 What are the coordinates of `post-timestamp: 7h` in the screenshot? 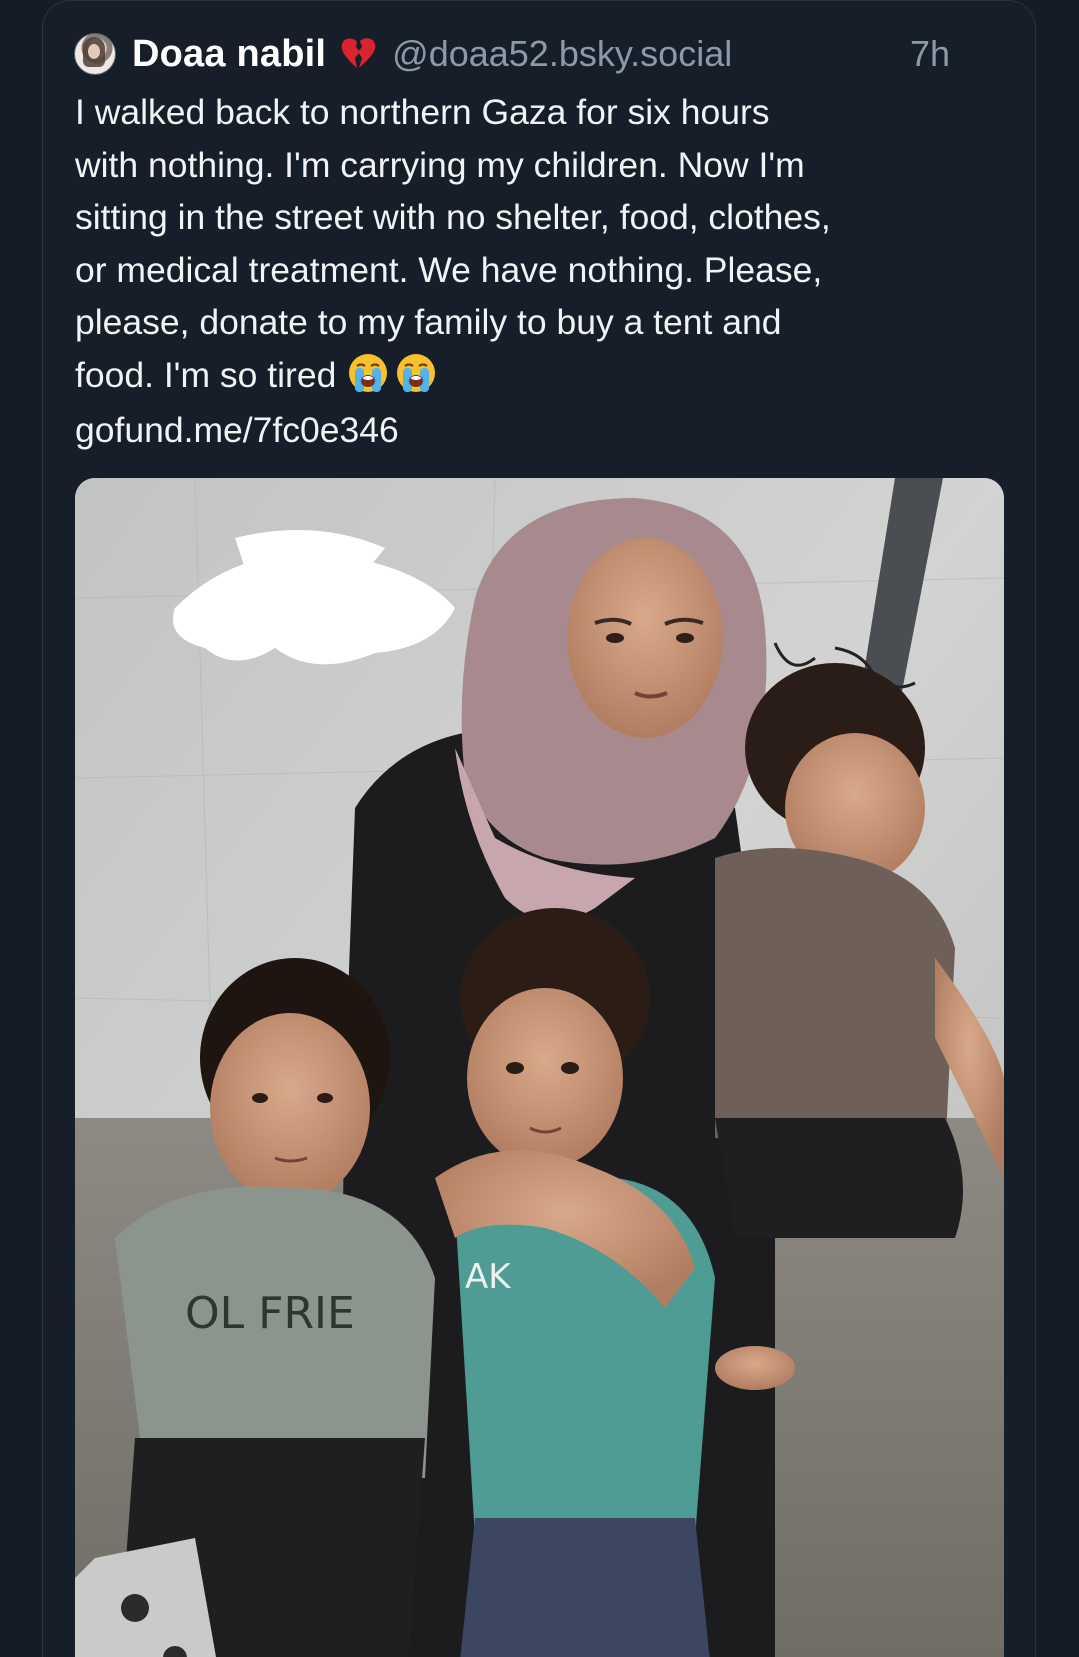 It's located at (930, 54).